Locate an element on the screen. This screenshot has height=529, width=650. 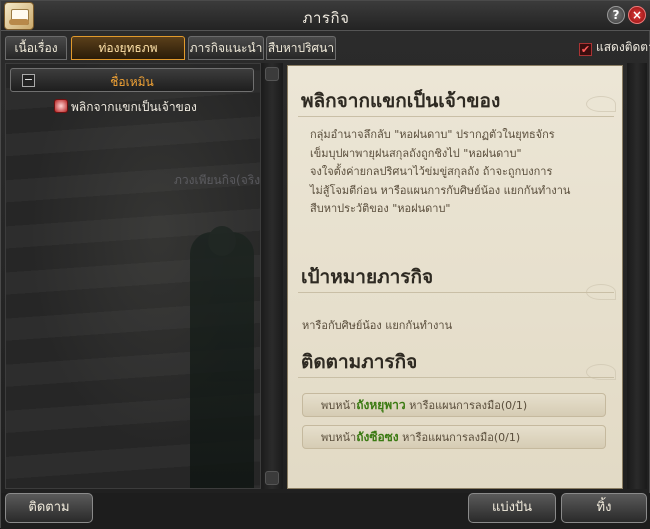
npc-name-link: ถังหยุพาว is located at coordinates (380, 405).